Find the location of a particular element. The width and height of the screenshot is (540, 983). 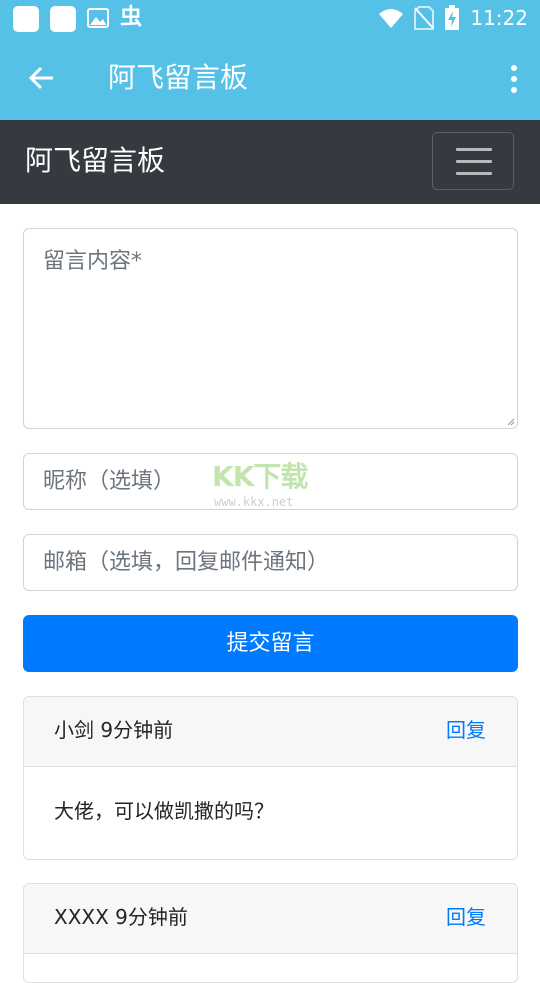

message-content-placeholder: 留言内容* is located at coordinates (93, 261).